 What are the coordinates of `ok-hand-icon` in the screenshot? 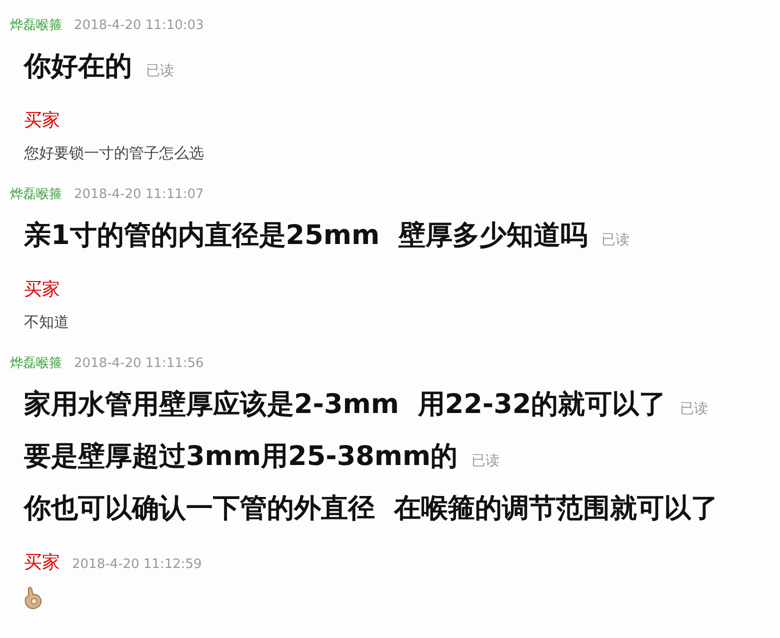 It's located at (34, 598).